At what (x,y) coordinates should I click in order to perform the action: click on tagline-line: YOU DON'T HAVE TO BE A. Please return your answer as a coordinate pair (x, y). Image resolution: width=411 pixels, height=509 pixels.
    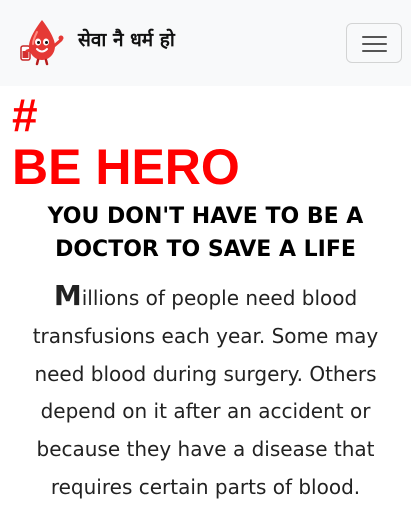
    Looking at the image, I should click on (205, 216).